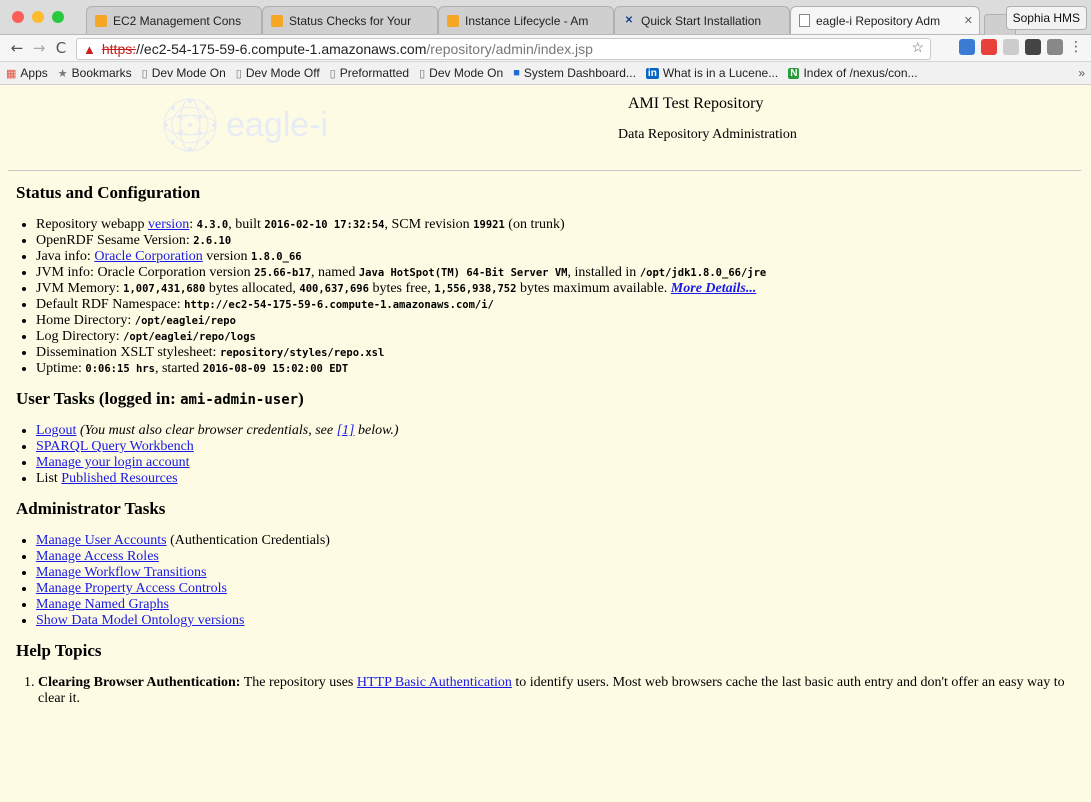 The image size is (1091, 802). I want to click on page-icon: ▯, so click(332, 73).